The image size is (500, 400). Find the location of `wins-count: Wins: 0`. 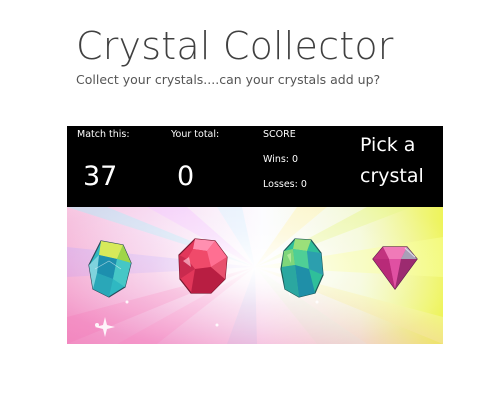

wins-count: Wins: 0 is located at coordinates (281, 159).